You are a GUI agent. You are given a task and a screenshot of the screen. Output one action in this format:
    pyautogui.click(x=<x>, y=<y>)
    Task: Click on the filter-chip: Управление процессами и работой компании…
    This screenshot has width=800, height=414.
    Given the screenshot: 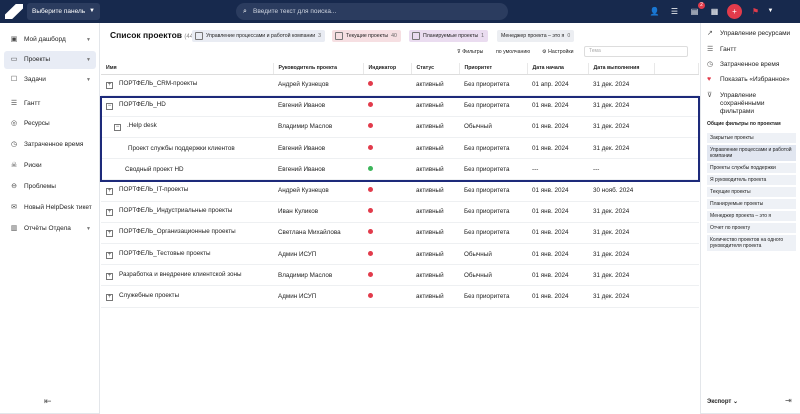 What is the action you would take?
    pyautogui.click(x=259, y=36)
    